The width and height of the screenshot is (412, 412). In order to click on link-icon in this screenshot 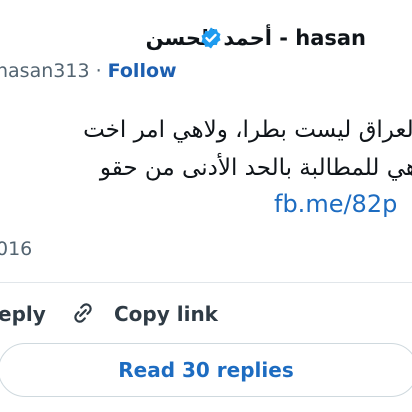, I will do `click(83, 313)`.